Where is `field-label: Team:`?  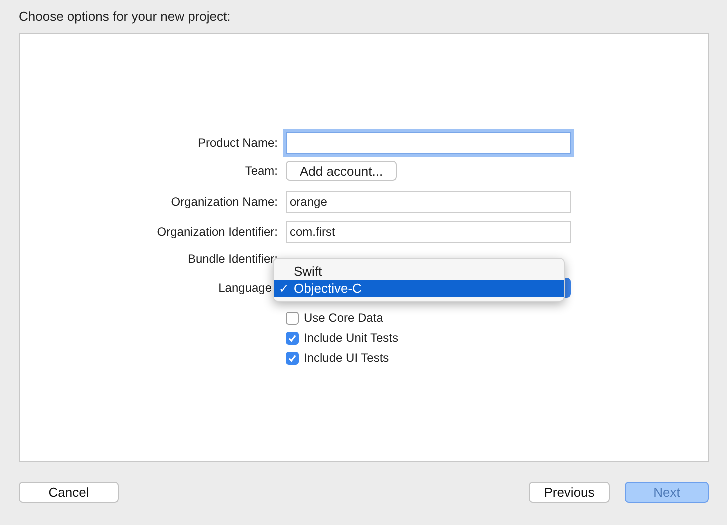
field-label: Team: is located at coordinates (261, 171).